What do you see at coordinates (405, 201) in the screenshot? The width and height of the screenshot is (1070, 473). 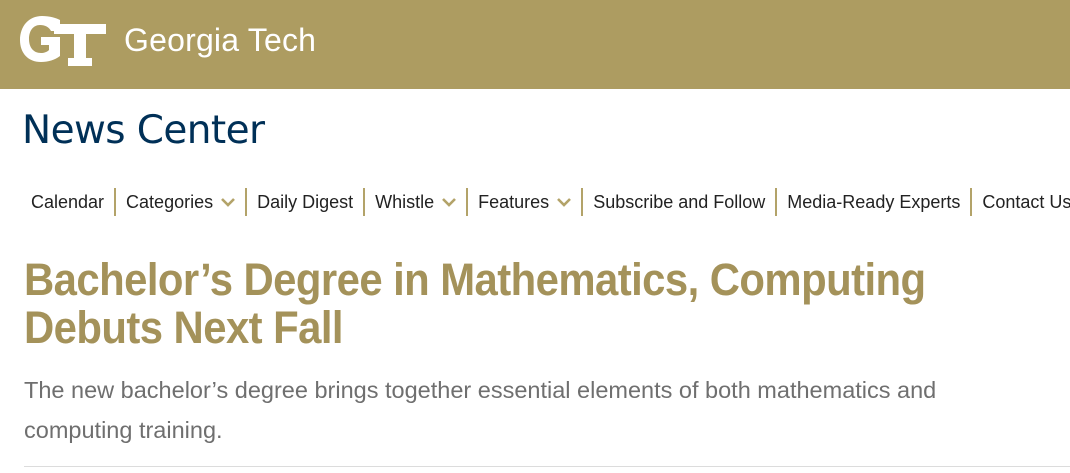 I see `nav-item-label: Whistle` at bounding box center [405, 201].